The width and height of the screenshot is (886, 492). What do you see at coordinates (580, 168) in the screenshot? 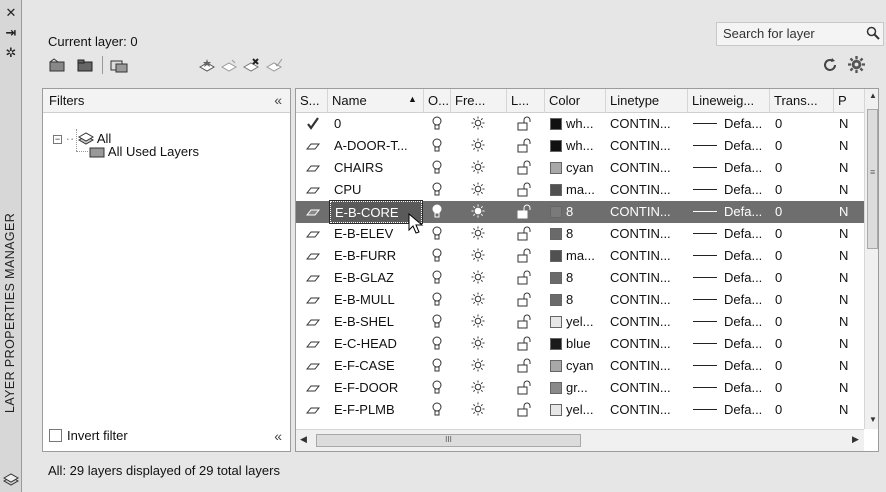
I see `layer-row: CHAIRS cyan CONTIN... Defa... 0 N` at bounding box center [580, 168].